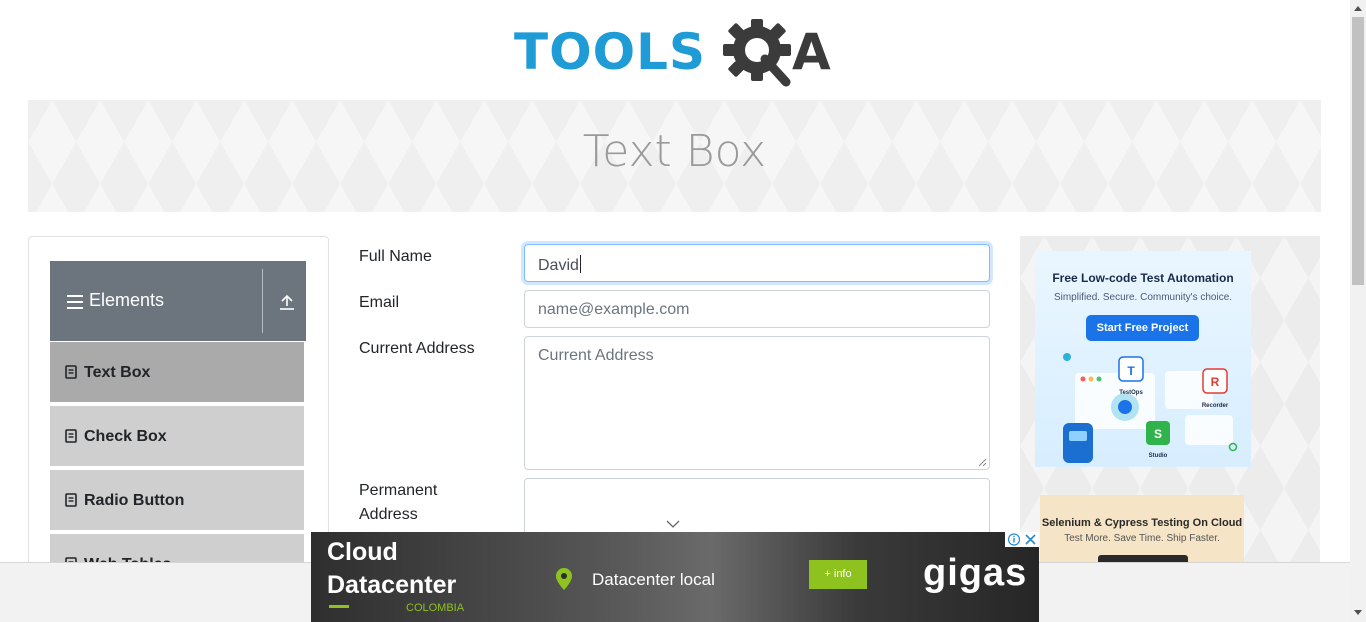 This screenshot has width=1366, height=622. Describe the element at coordinates (392, 568) in the screenshot. I see `ad-title: Cloud Datacenter` at that location.